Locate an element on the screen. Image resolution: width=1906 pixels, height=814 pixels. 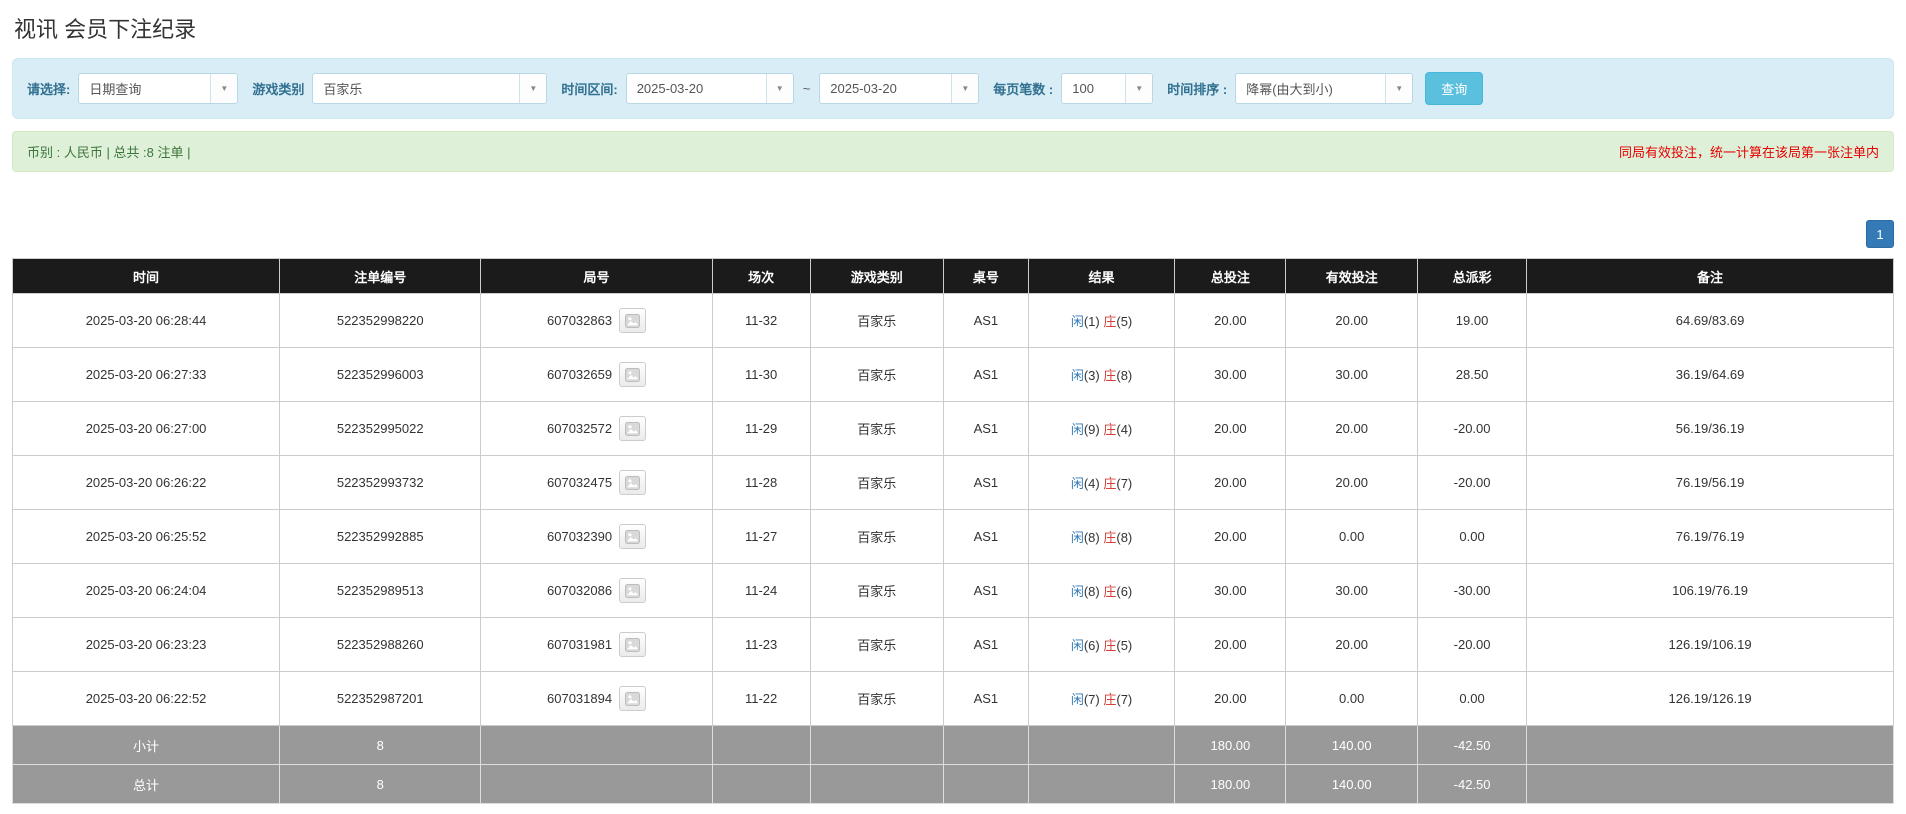
cell-payout: -30.00 is located at coordinates (1472, 590).